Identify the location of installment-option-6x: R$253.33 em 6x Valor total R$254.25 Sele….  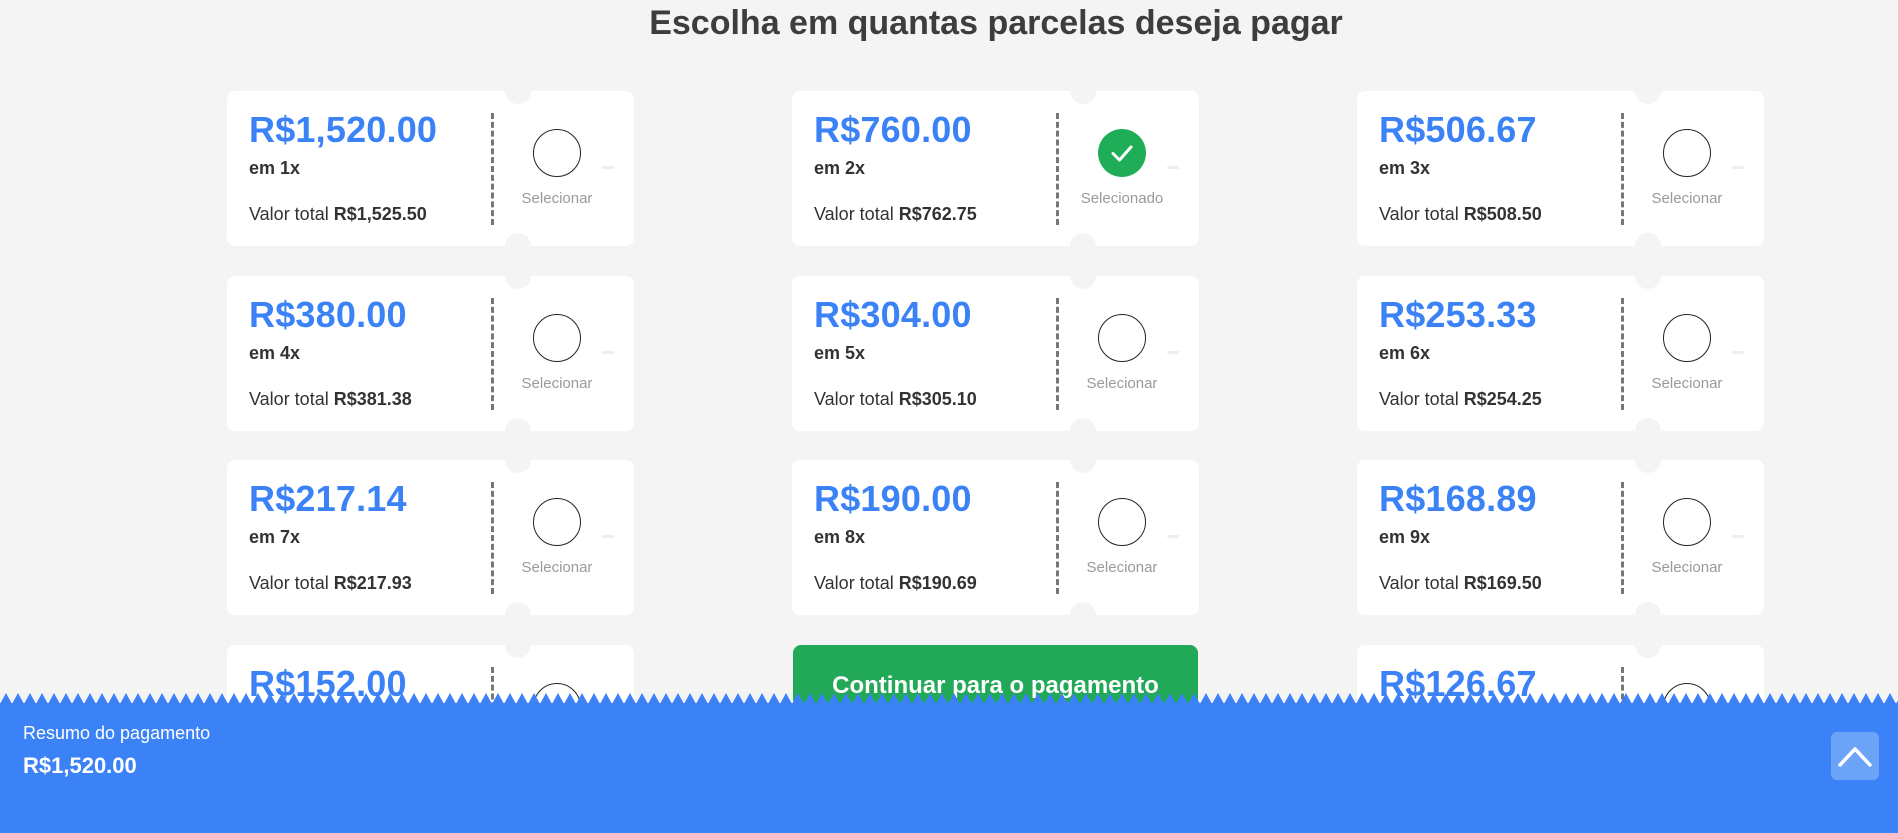
(1560, 353).